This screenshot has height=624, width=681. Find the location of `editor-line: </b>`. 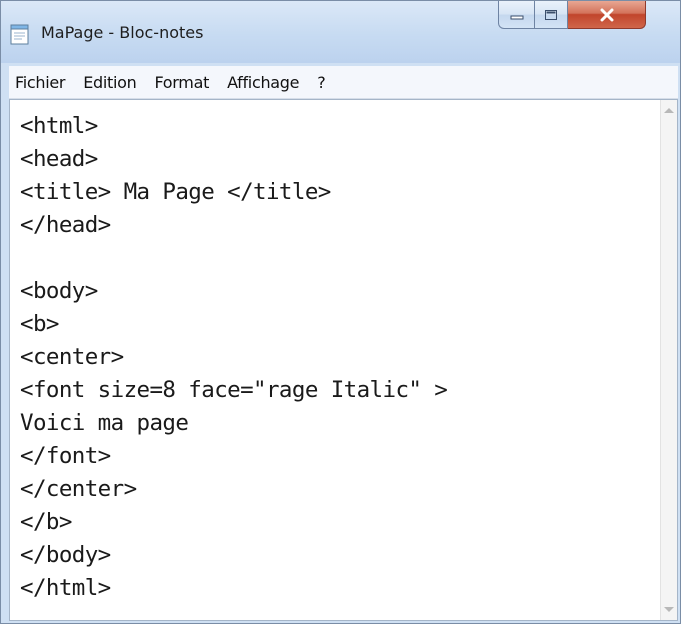

editor-line: </b> is located at coordinates (46, 522).